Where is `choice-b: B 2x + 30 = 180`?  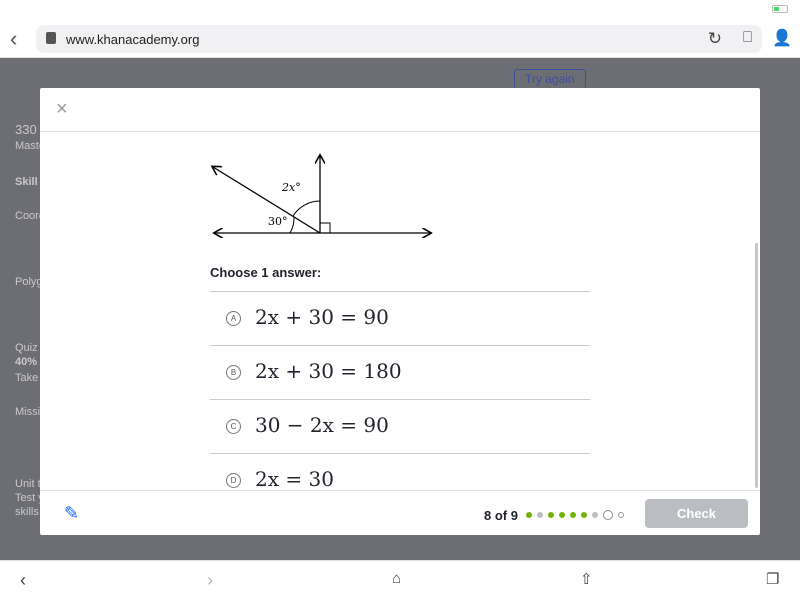 choice-b: B 2x + 30 = 180 is located at coordinates (400, 372).